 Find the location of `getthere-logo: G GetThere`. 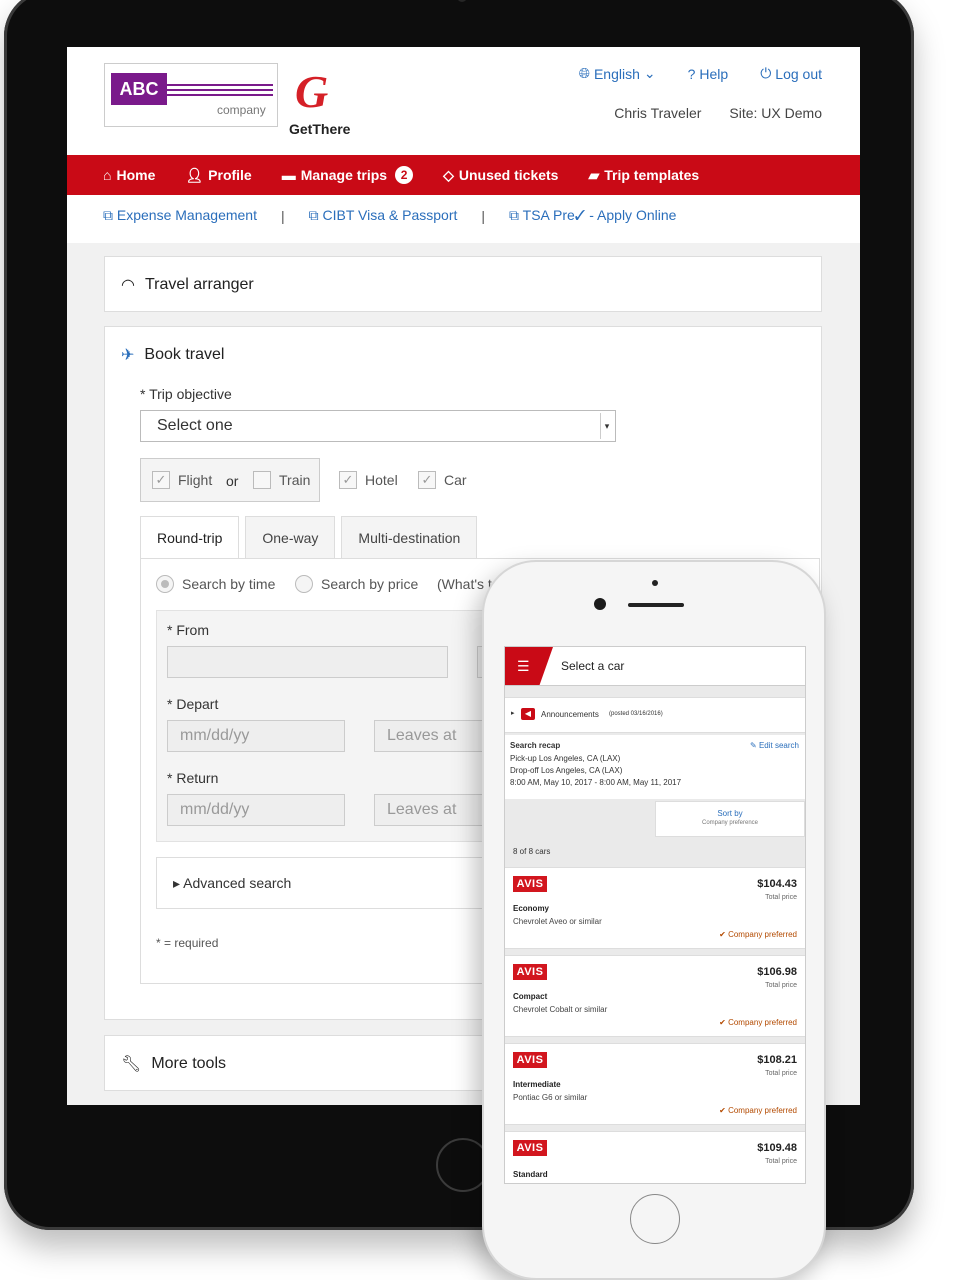

getthere-logo: G GetThere is located at coordinates (325, 104).